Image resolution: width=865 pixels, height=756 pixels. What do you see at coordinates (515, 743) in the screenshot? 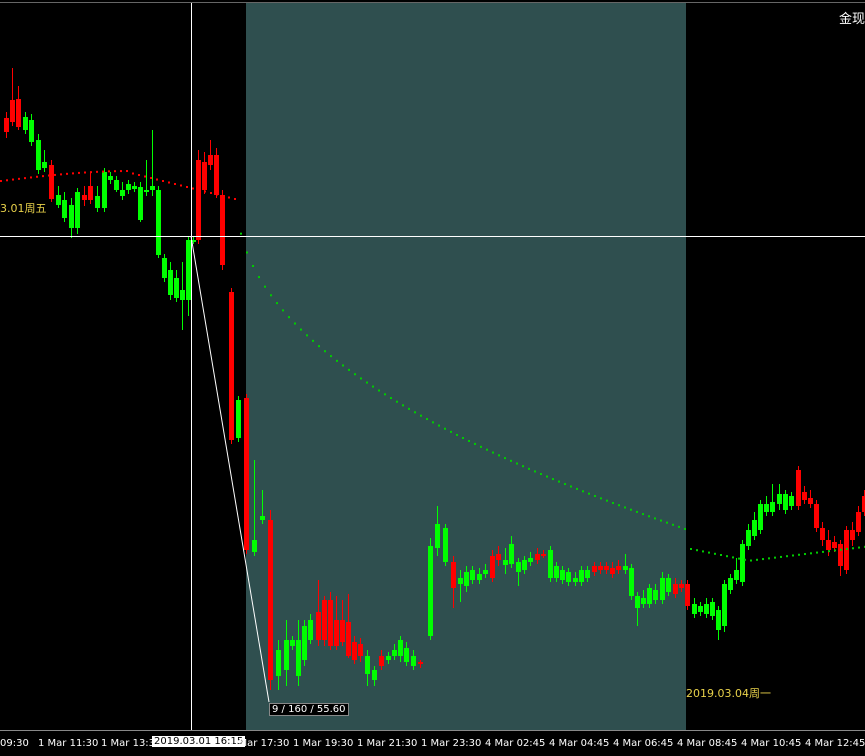
I see `time-tick: 4 Mar 02:45` at bounding box center [515, 743].